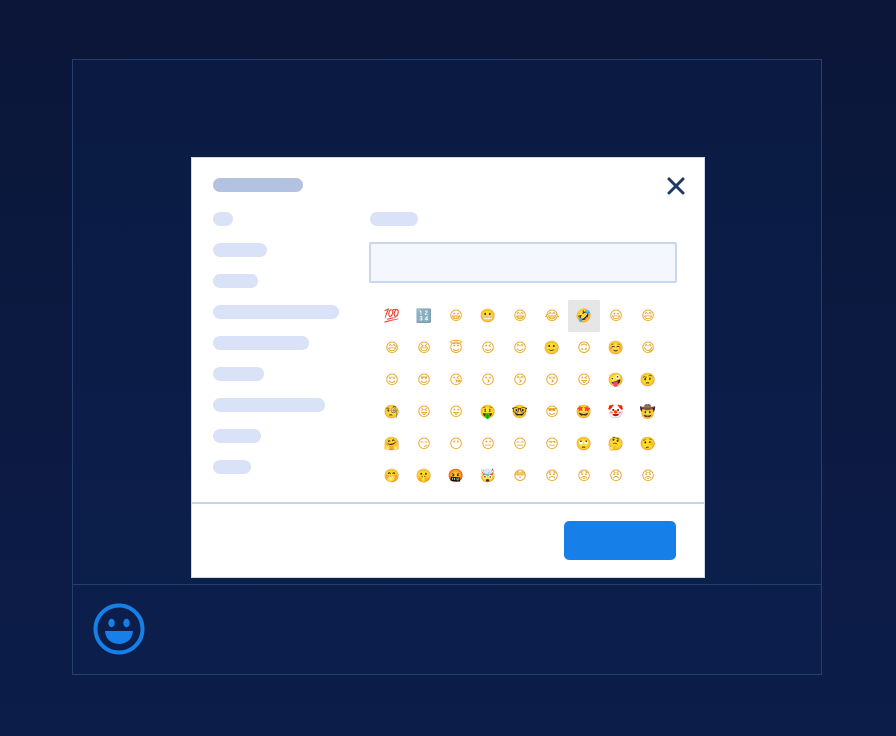 Image resolution: width=896 pixels, height=736 pixels. I want to click on emoji-cell: 😇, so click(456, 348).